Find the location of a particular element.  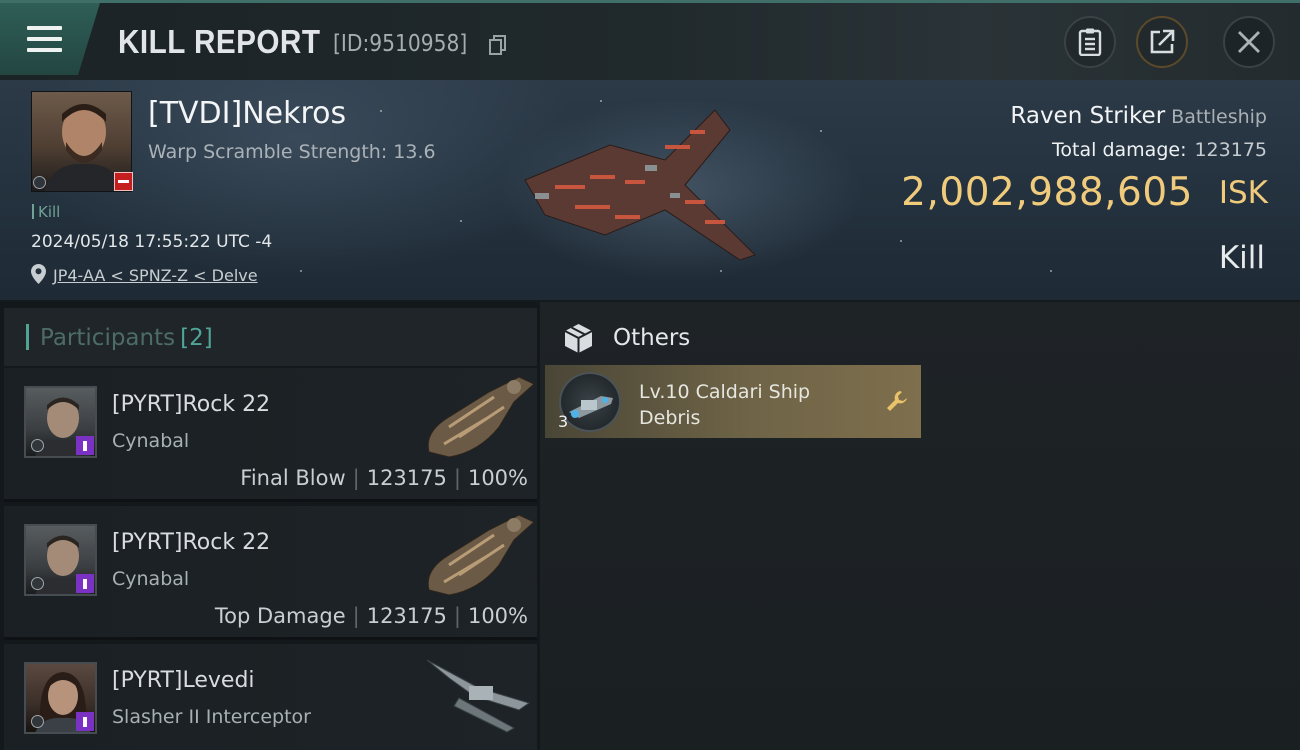

report-id: [ID:9510958] is located at coordinates (400, 44).